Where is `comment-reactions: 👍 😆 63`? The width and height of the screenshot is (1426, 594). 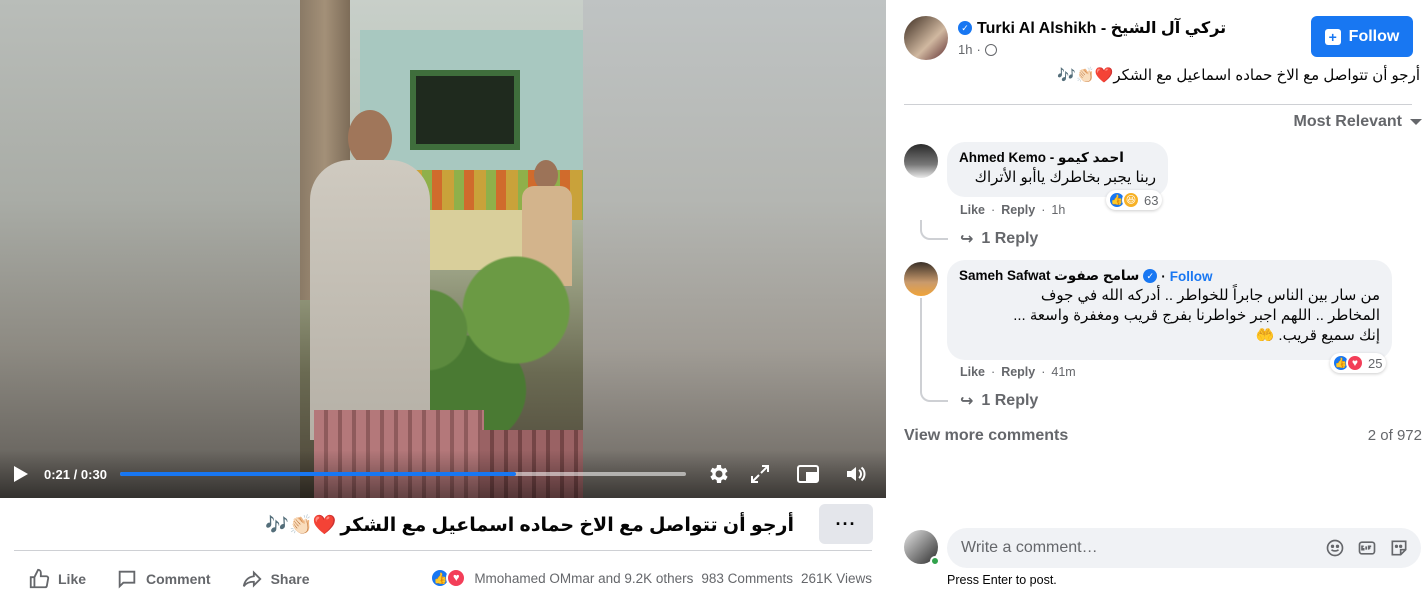 comment-reactions: 👍 😆 63 is located at coordinates (1134, 200).